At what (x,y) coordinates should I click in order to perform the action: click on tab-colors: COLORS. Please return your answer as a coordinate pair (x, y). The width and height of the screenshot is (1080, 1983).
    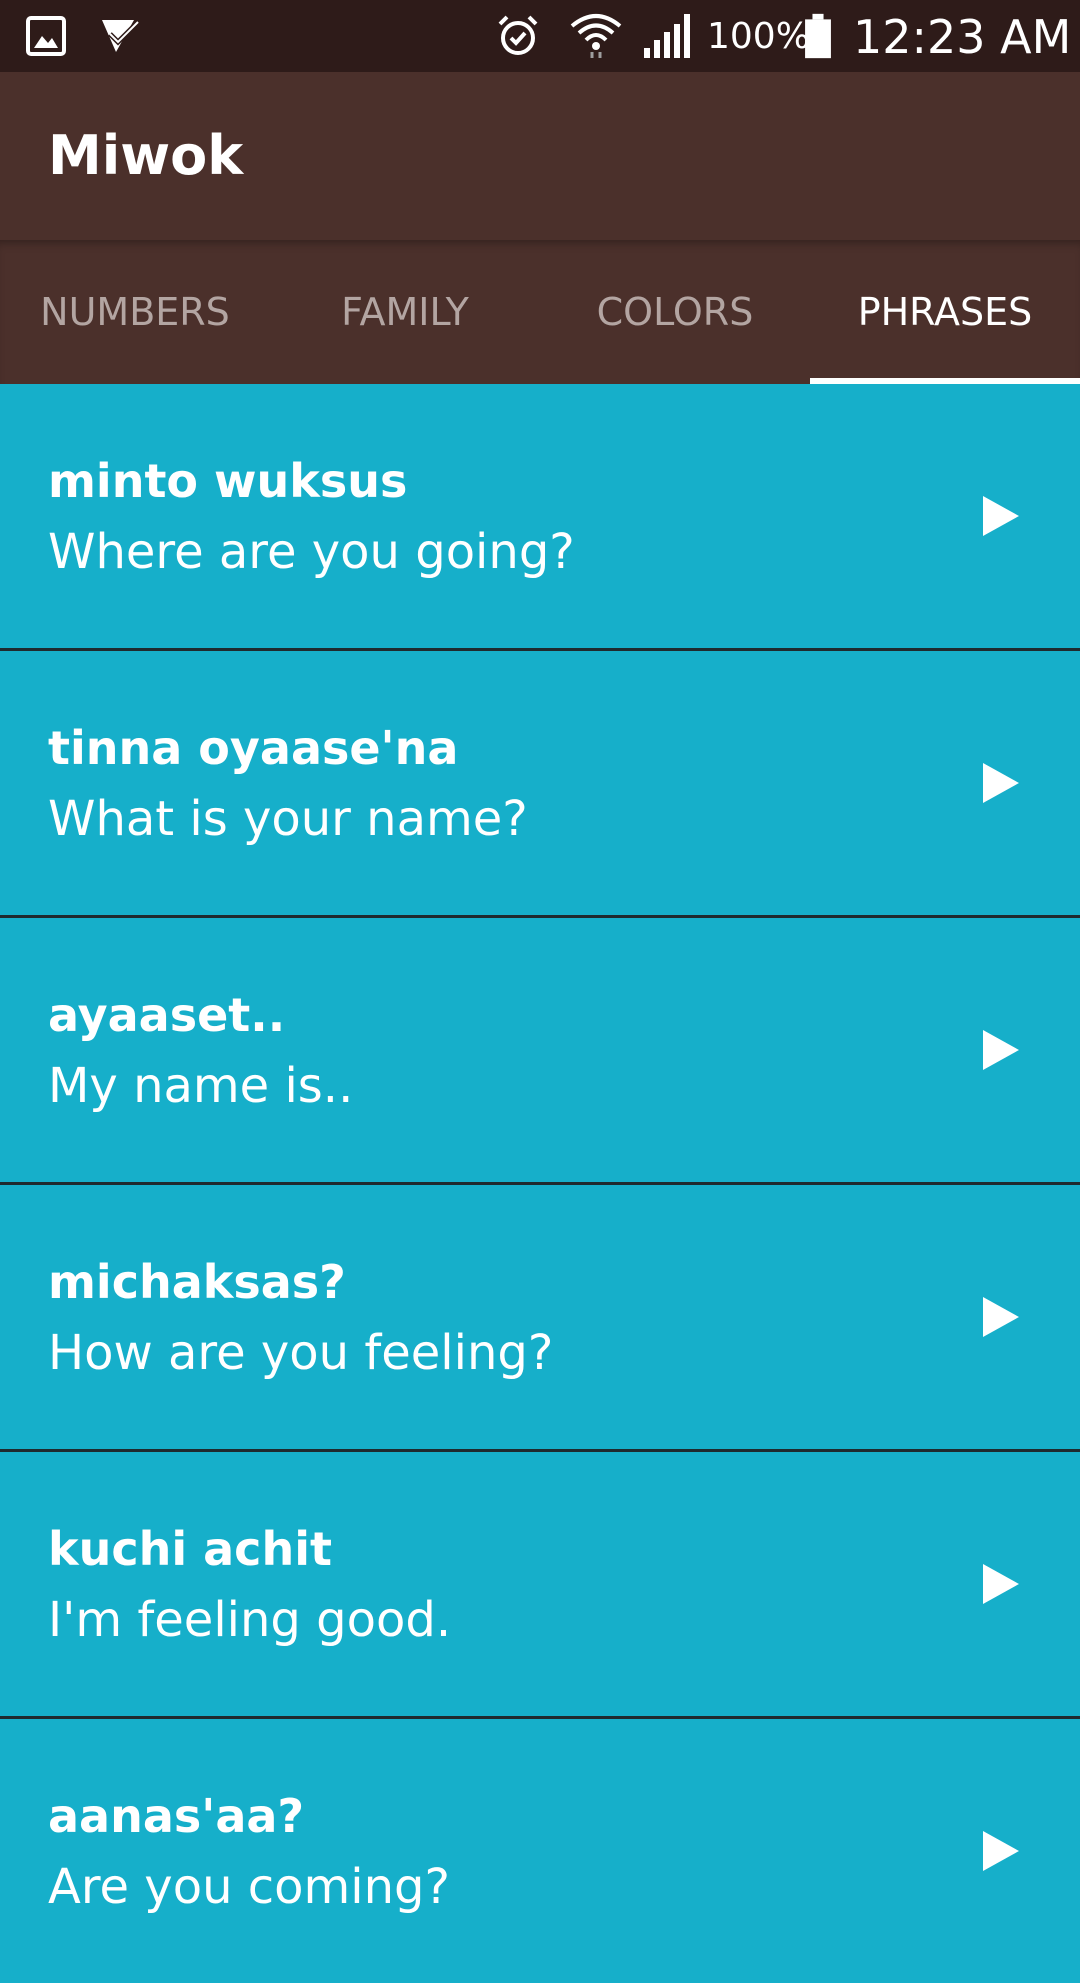
    Looking at the image, I should click on (675, 312).